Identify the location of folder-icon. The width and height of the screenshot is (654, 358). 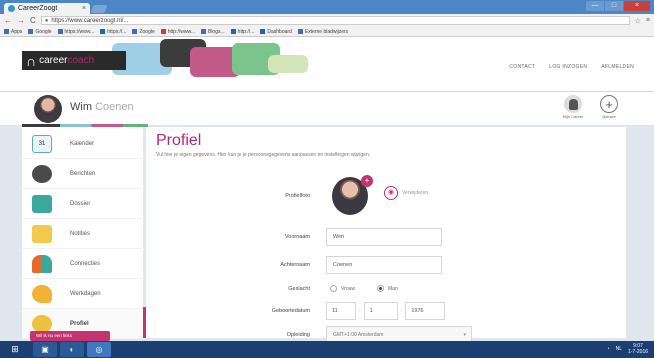
(300, 31).